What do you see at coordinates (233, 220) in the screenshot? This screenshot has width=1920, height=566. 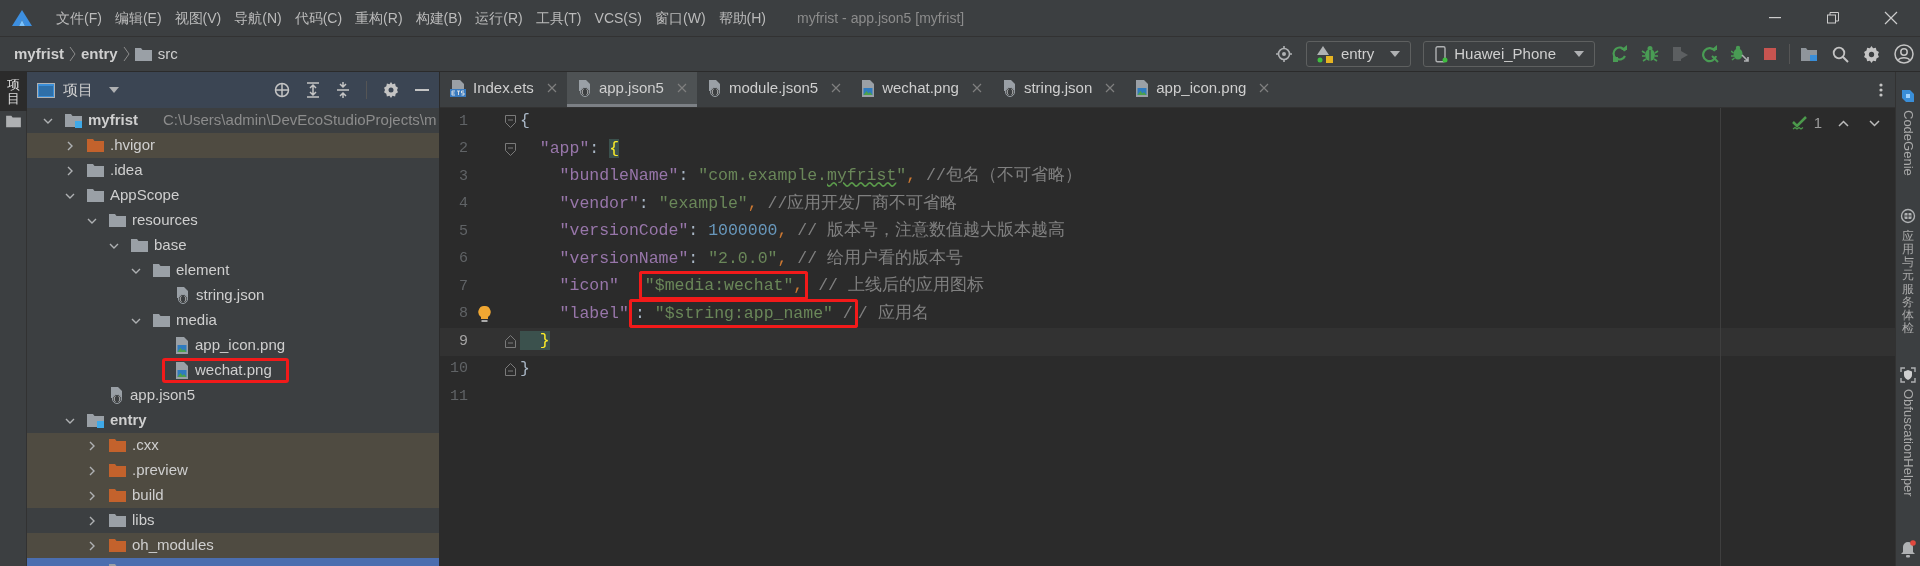 I see `tree-item: resources` at bounding box center [233, 220].